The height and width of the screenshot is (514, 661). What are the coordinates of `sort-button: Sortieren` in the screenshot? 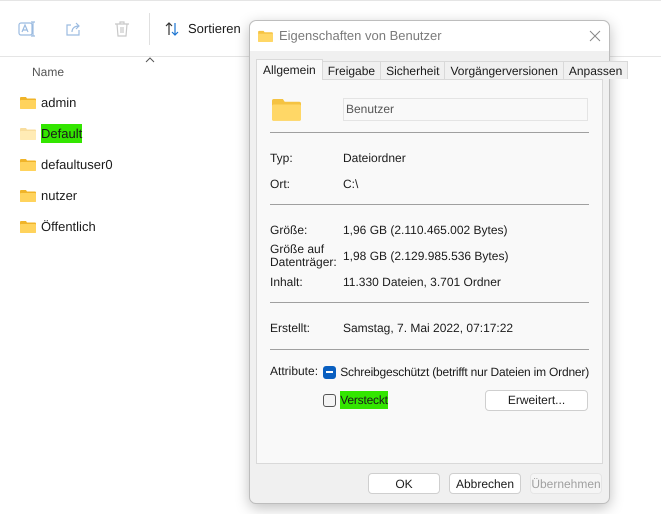 It's located at (202, 28).